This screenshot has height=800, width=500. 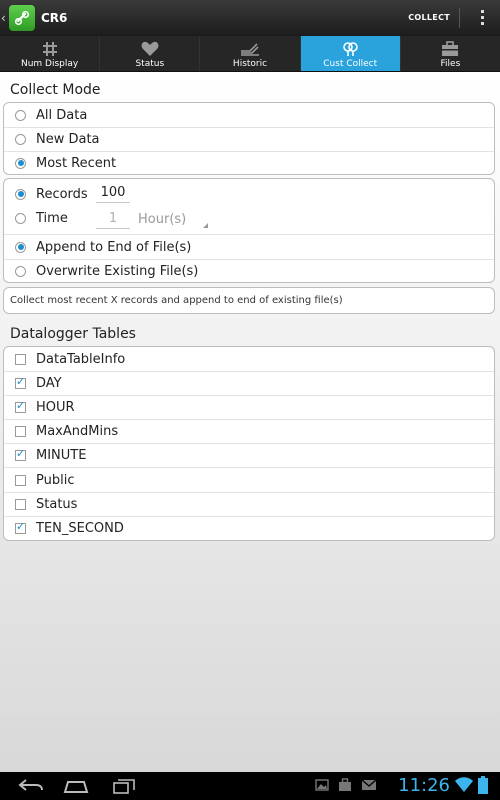 What do you see at coordinates (80, 528) in the screenshot?
I see `table-label: TEN_SECOND` at bounding box center [80, 528].